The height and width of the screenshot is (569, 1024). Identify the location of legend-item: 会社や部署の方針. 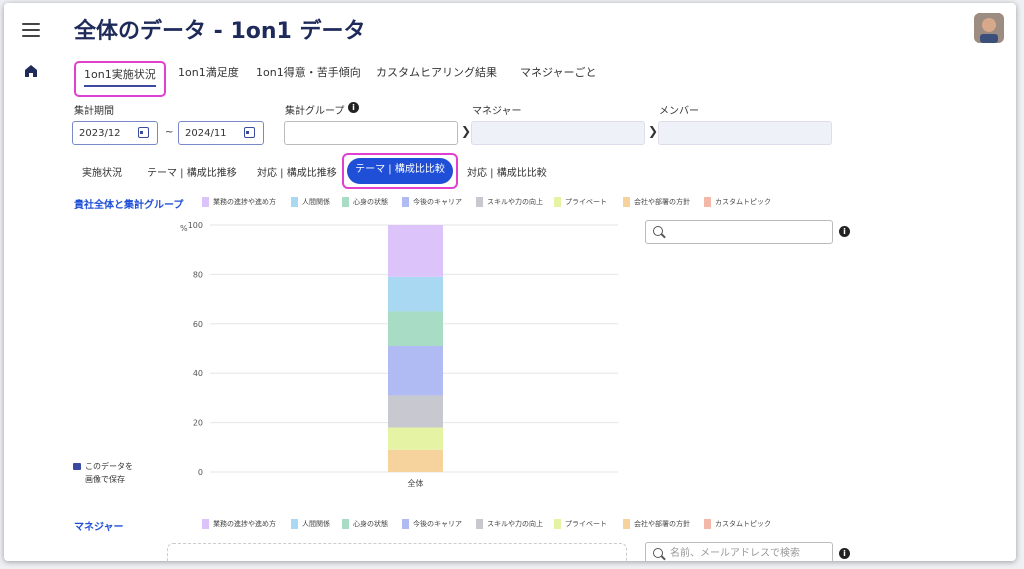
(656, 524).